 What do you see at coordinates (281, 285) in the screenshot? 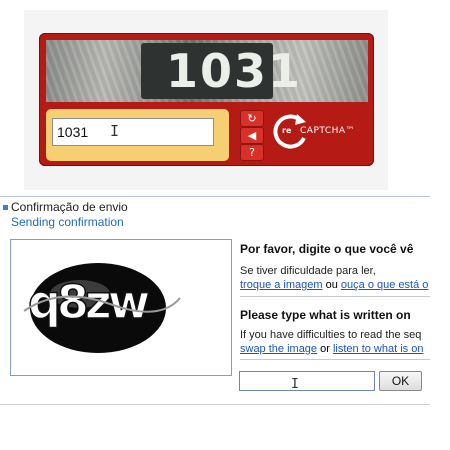
I see `pt-swap-image-link: troque a imagem` at bounding box center [281, 285].